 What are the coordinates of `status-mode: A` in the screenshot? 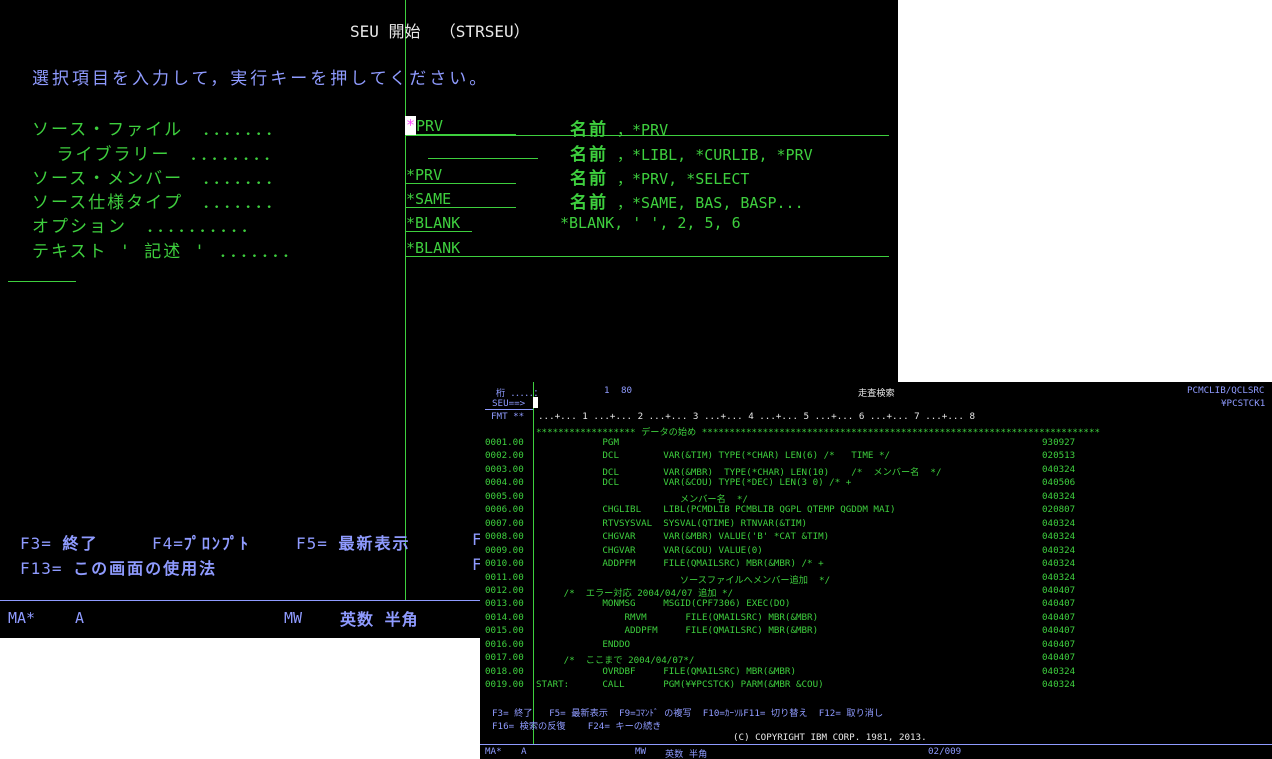 It's located at (80, 618).